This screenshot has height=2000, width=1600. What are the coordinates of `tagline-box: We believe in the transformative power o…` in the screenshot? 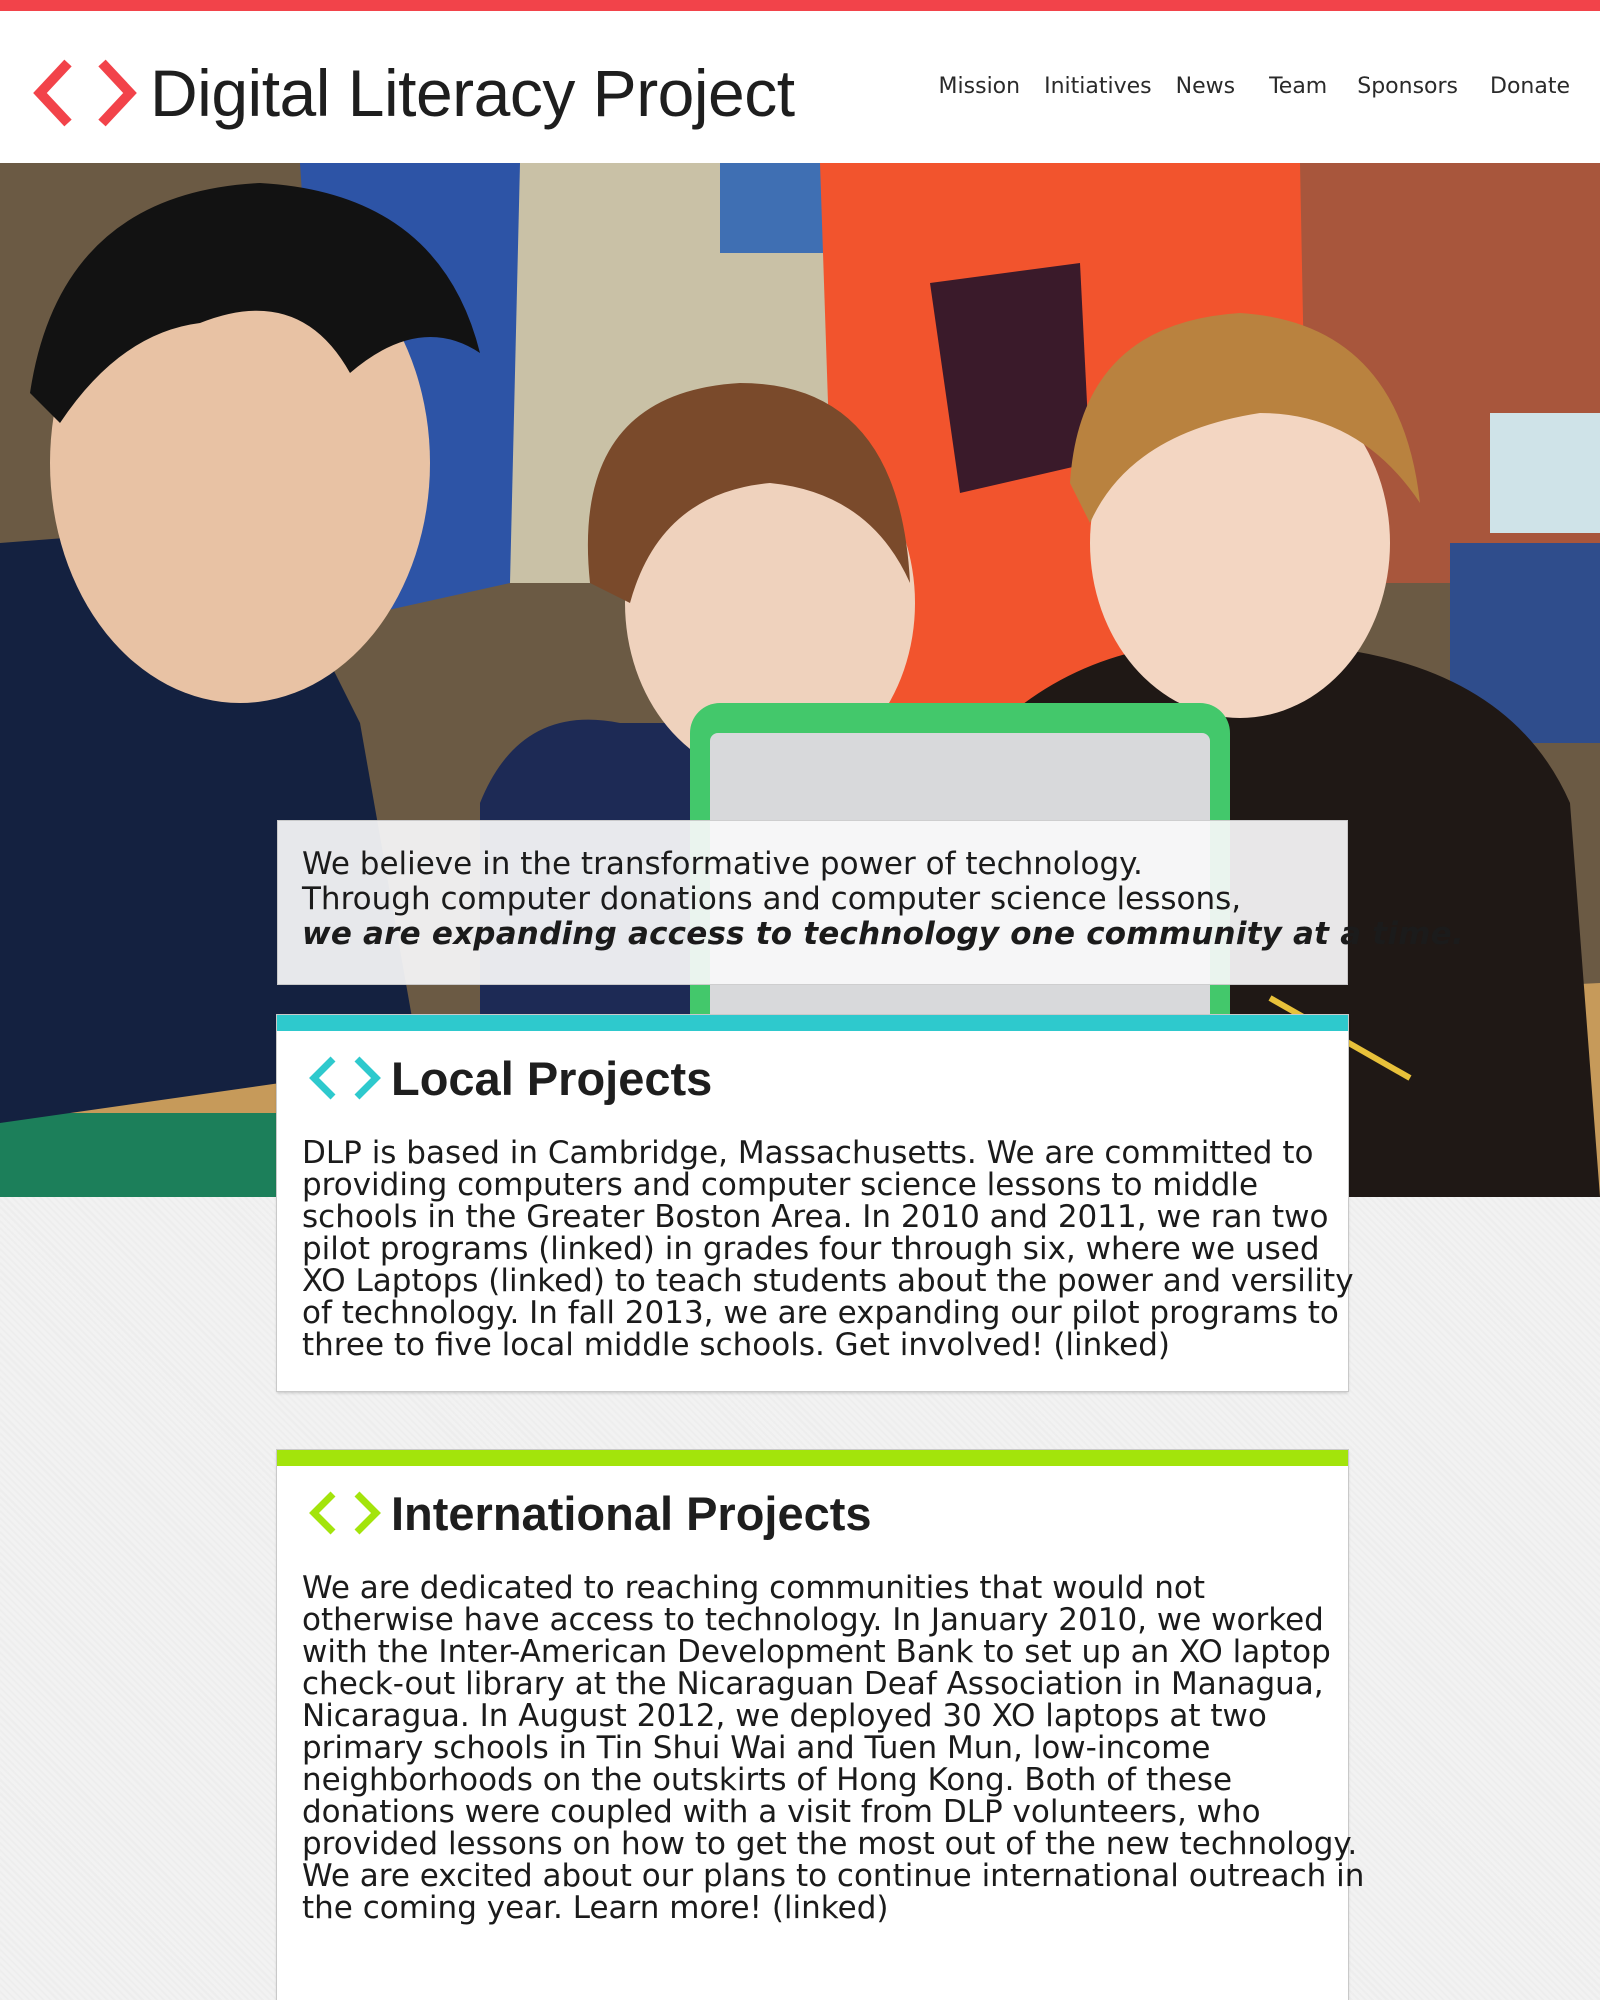 It's located at (870, 902).